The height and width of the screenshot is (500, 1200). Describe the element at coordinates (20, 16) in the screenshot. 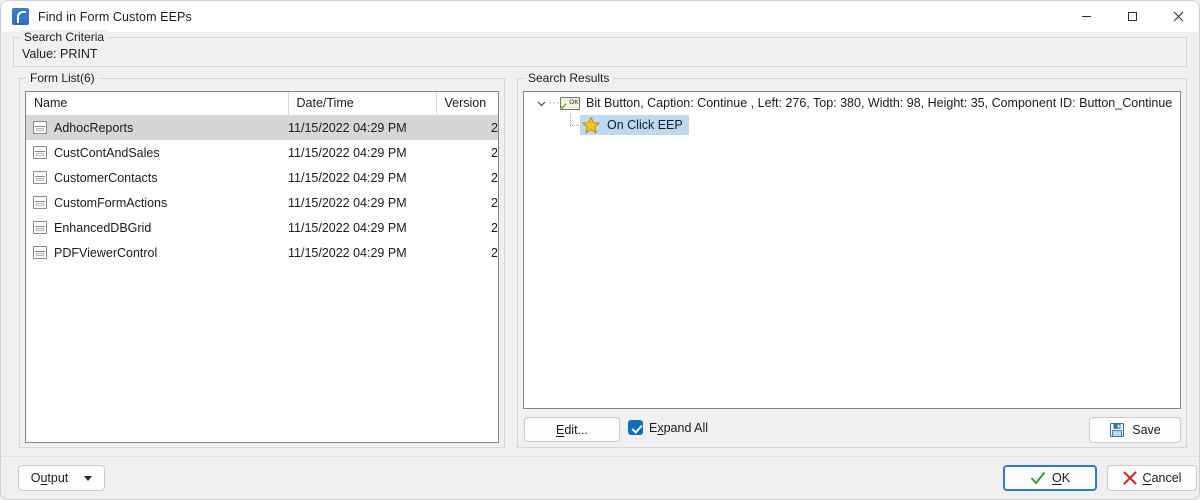

I see `app-icon` at that location.